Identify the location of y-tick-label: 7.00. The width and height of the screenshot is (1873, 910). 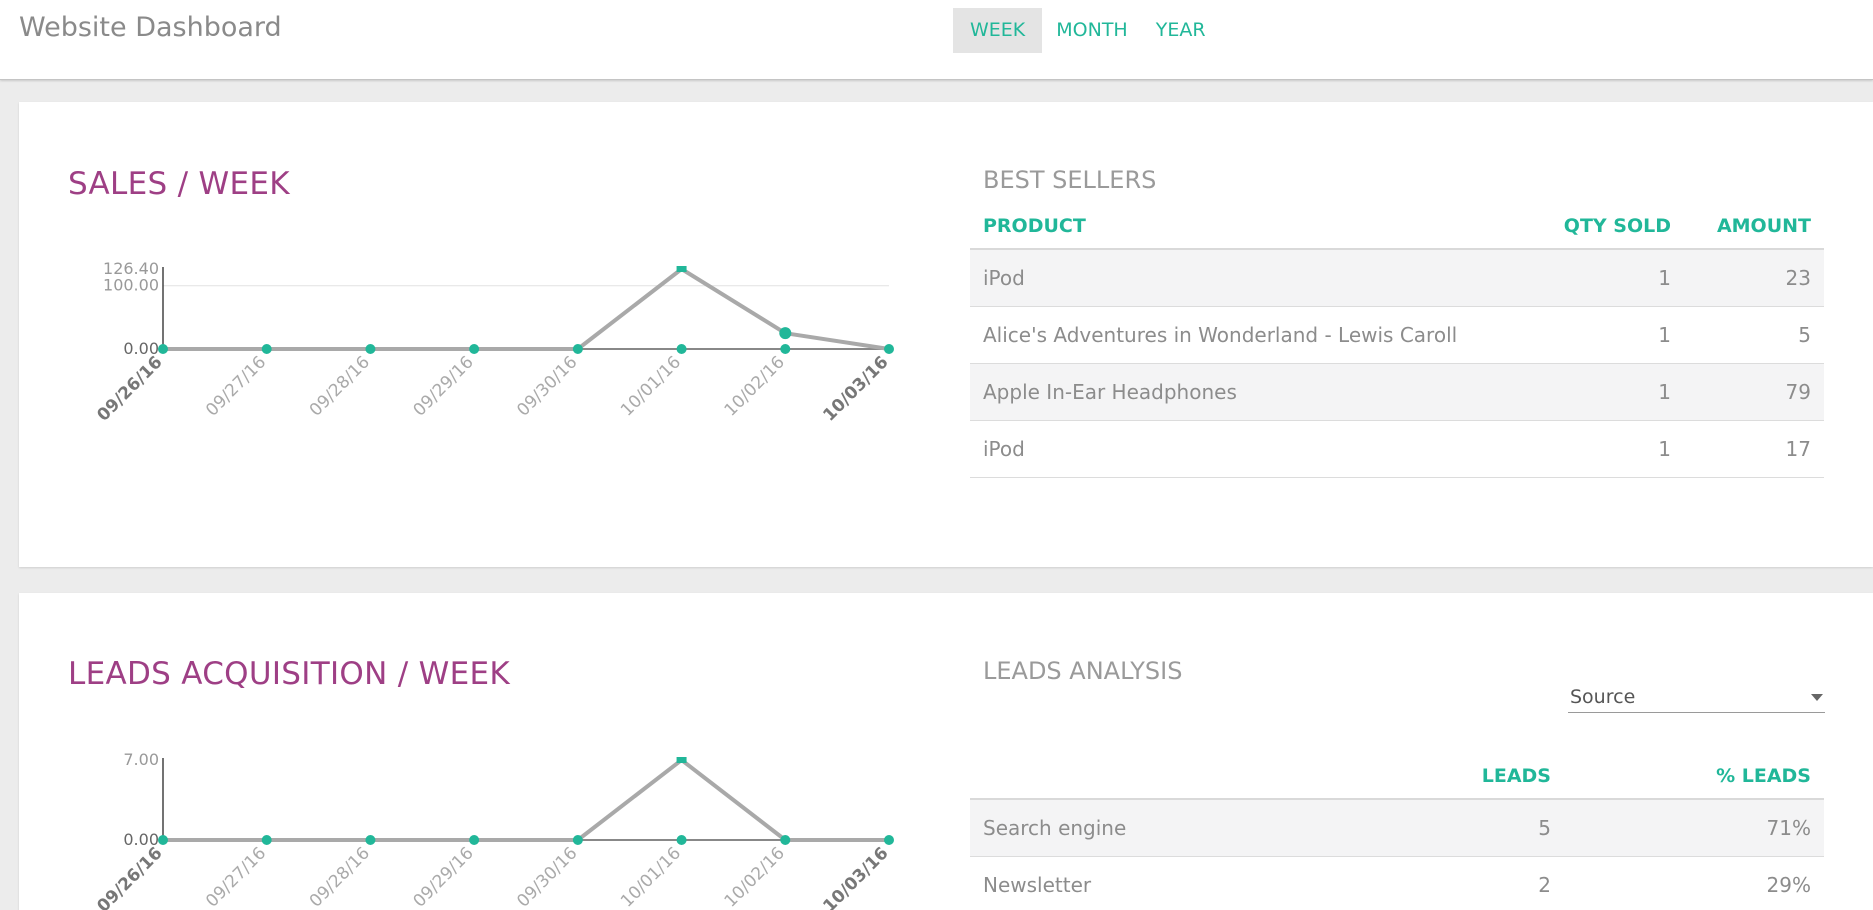
(141, 759).